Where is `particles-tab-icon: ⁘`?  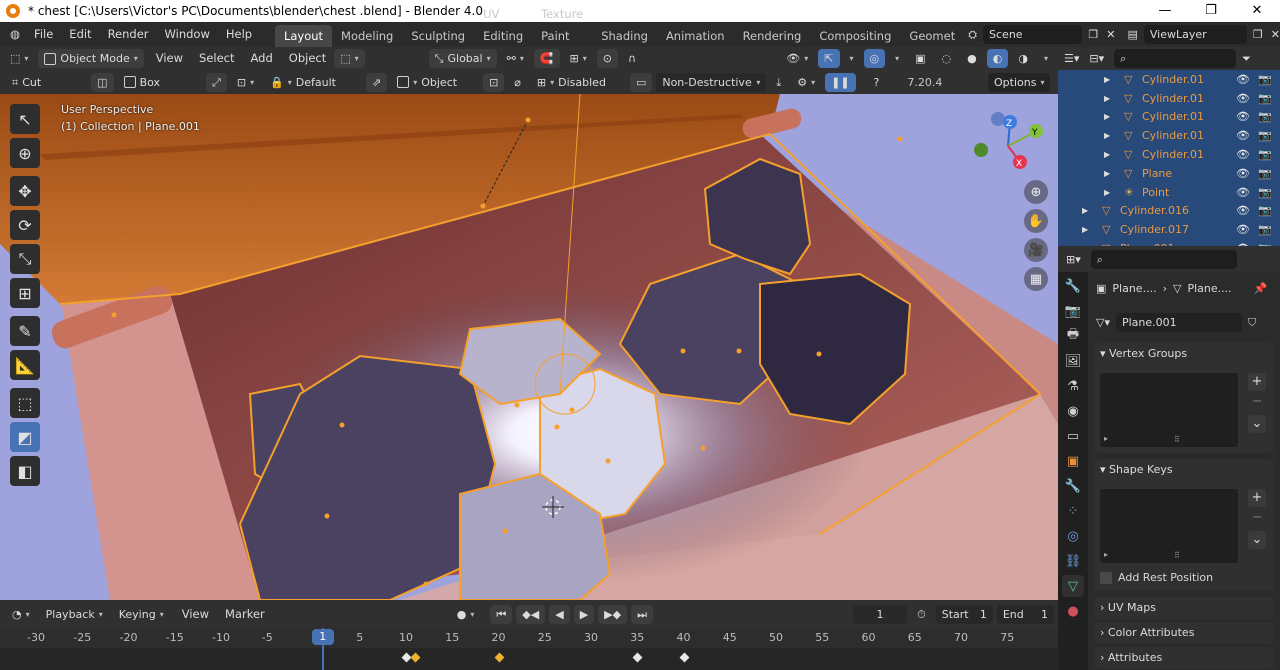 particles-tab-icon: ⁘ is located at coordinates (1073, 511).